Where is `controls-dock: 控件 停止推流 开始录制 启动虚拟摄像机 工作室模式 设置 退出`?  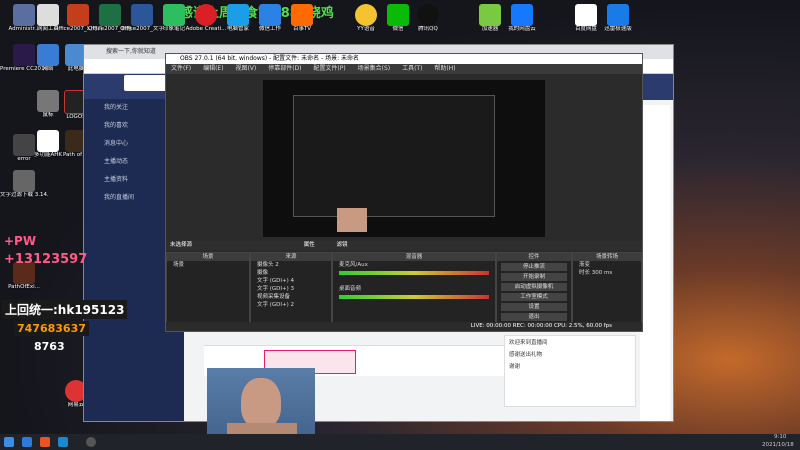 controls-dock: 控件 停止推流 开始录制 启动虚拟摄像机 工作室模式 设置 退出 is located at coordinates (534, 288).